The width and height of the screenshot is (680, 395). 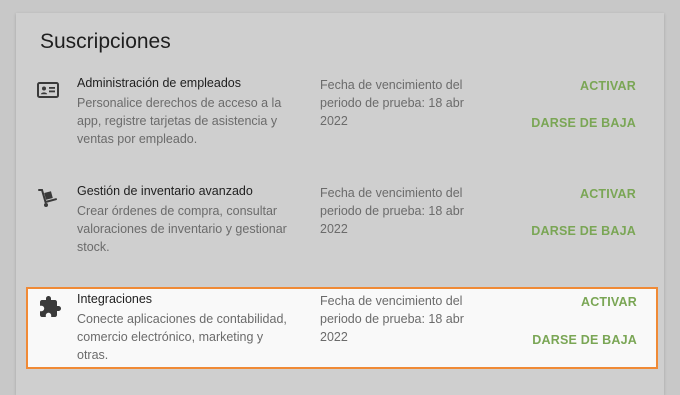 I want to click on subscription-name: Integraciones, so click(x=115, y=299).